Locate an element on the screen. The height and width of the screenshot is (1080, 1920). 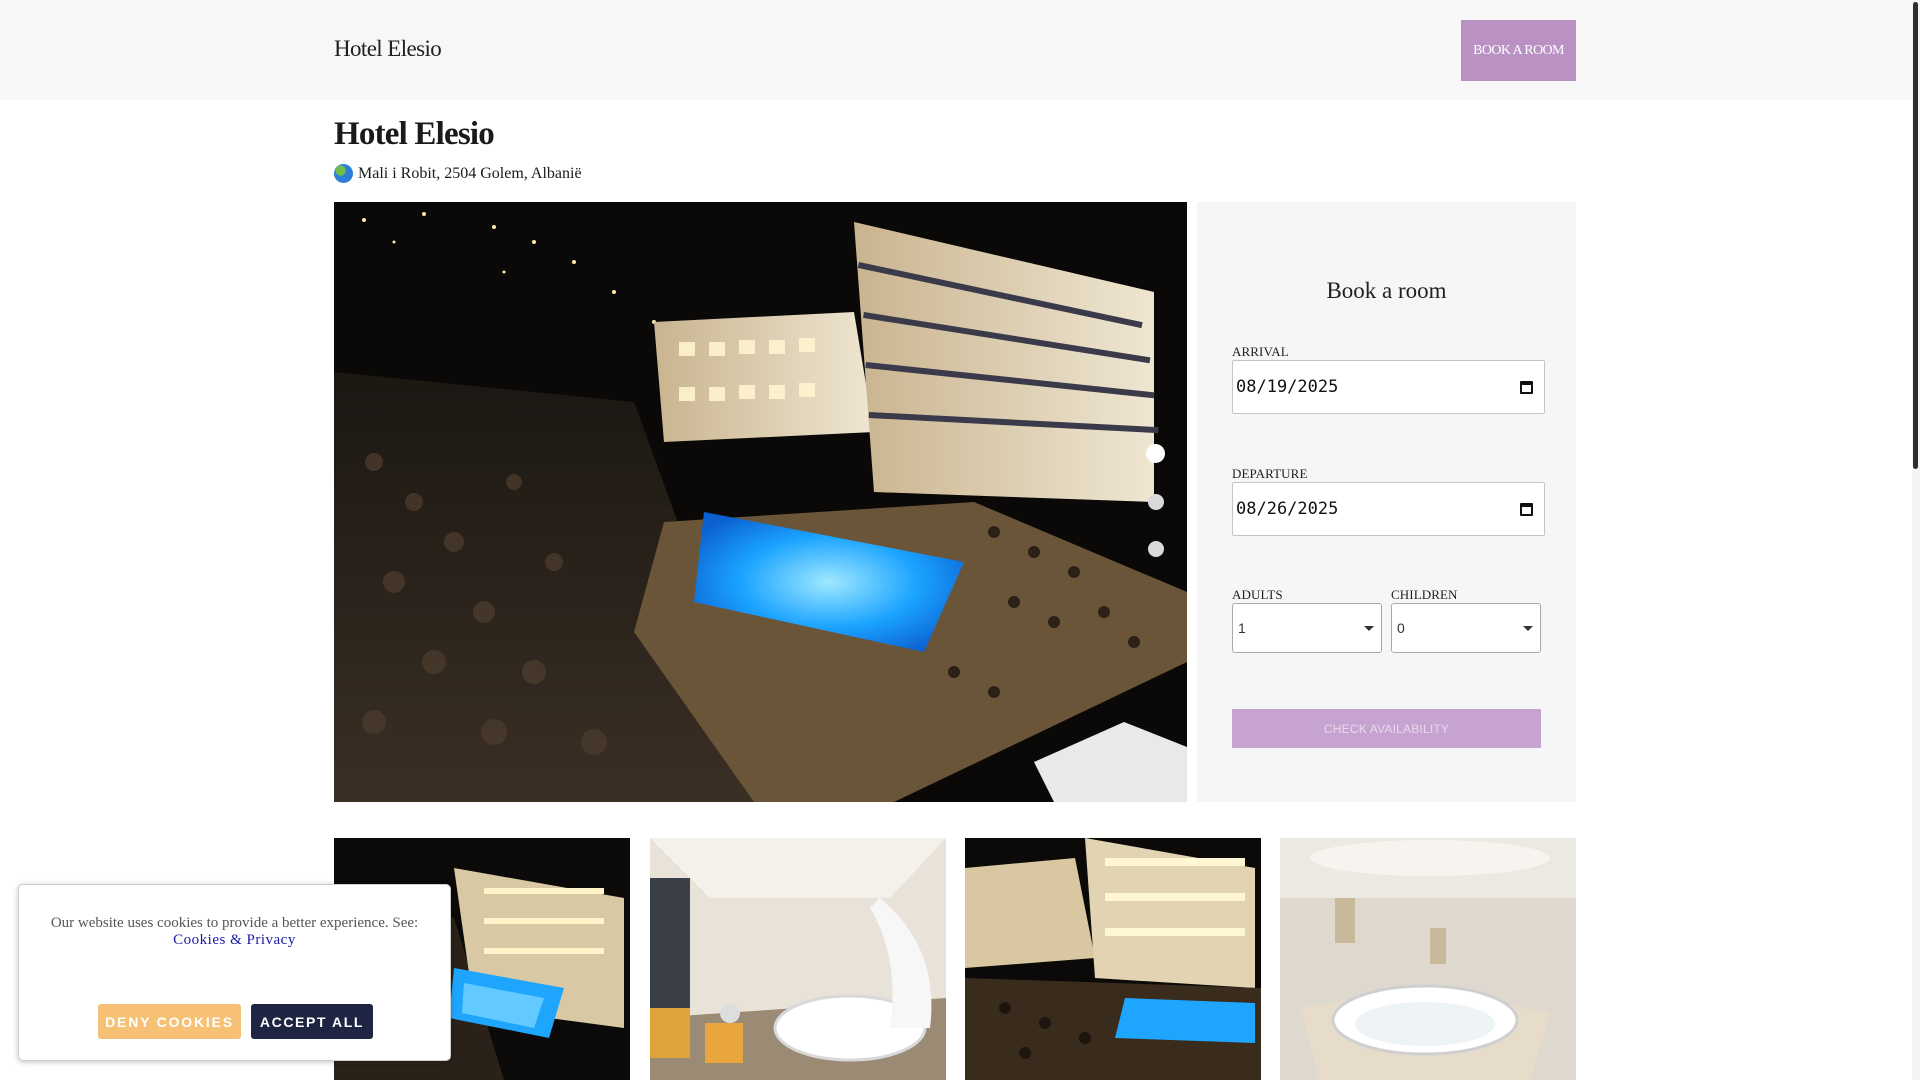
hotel-address: Mali i Robit, 2504 Golem, Albanië is located at coordinates (458, 173).